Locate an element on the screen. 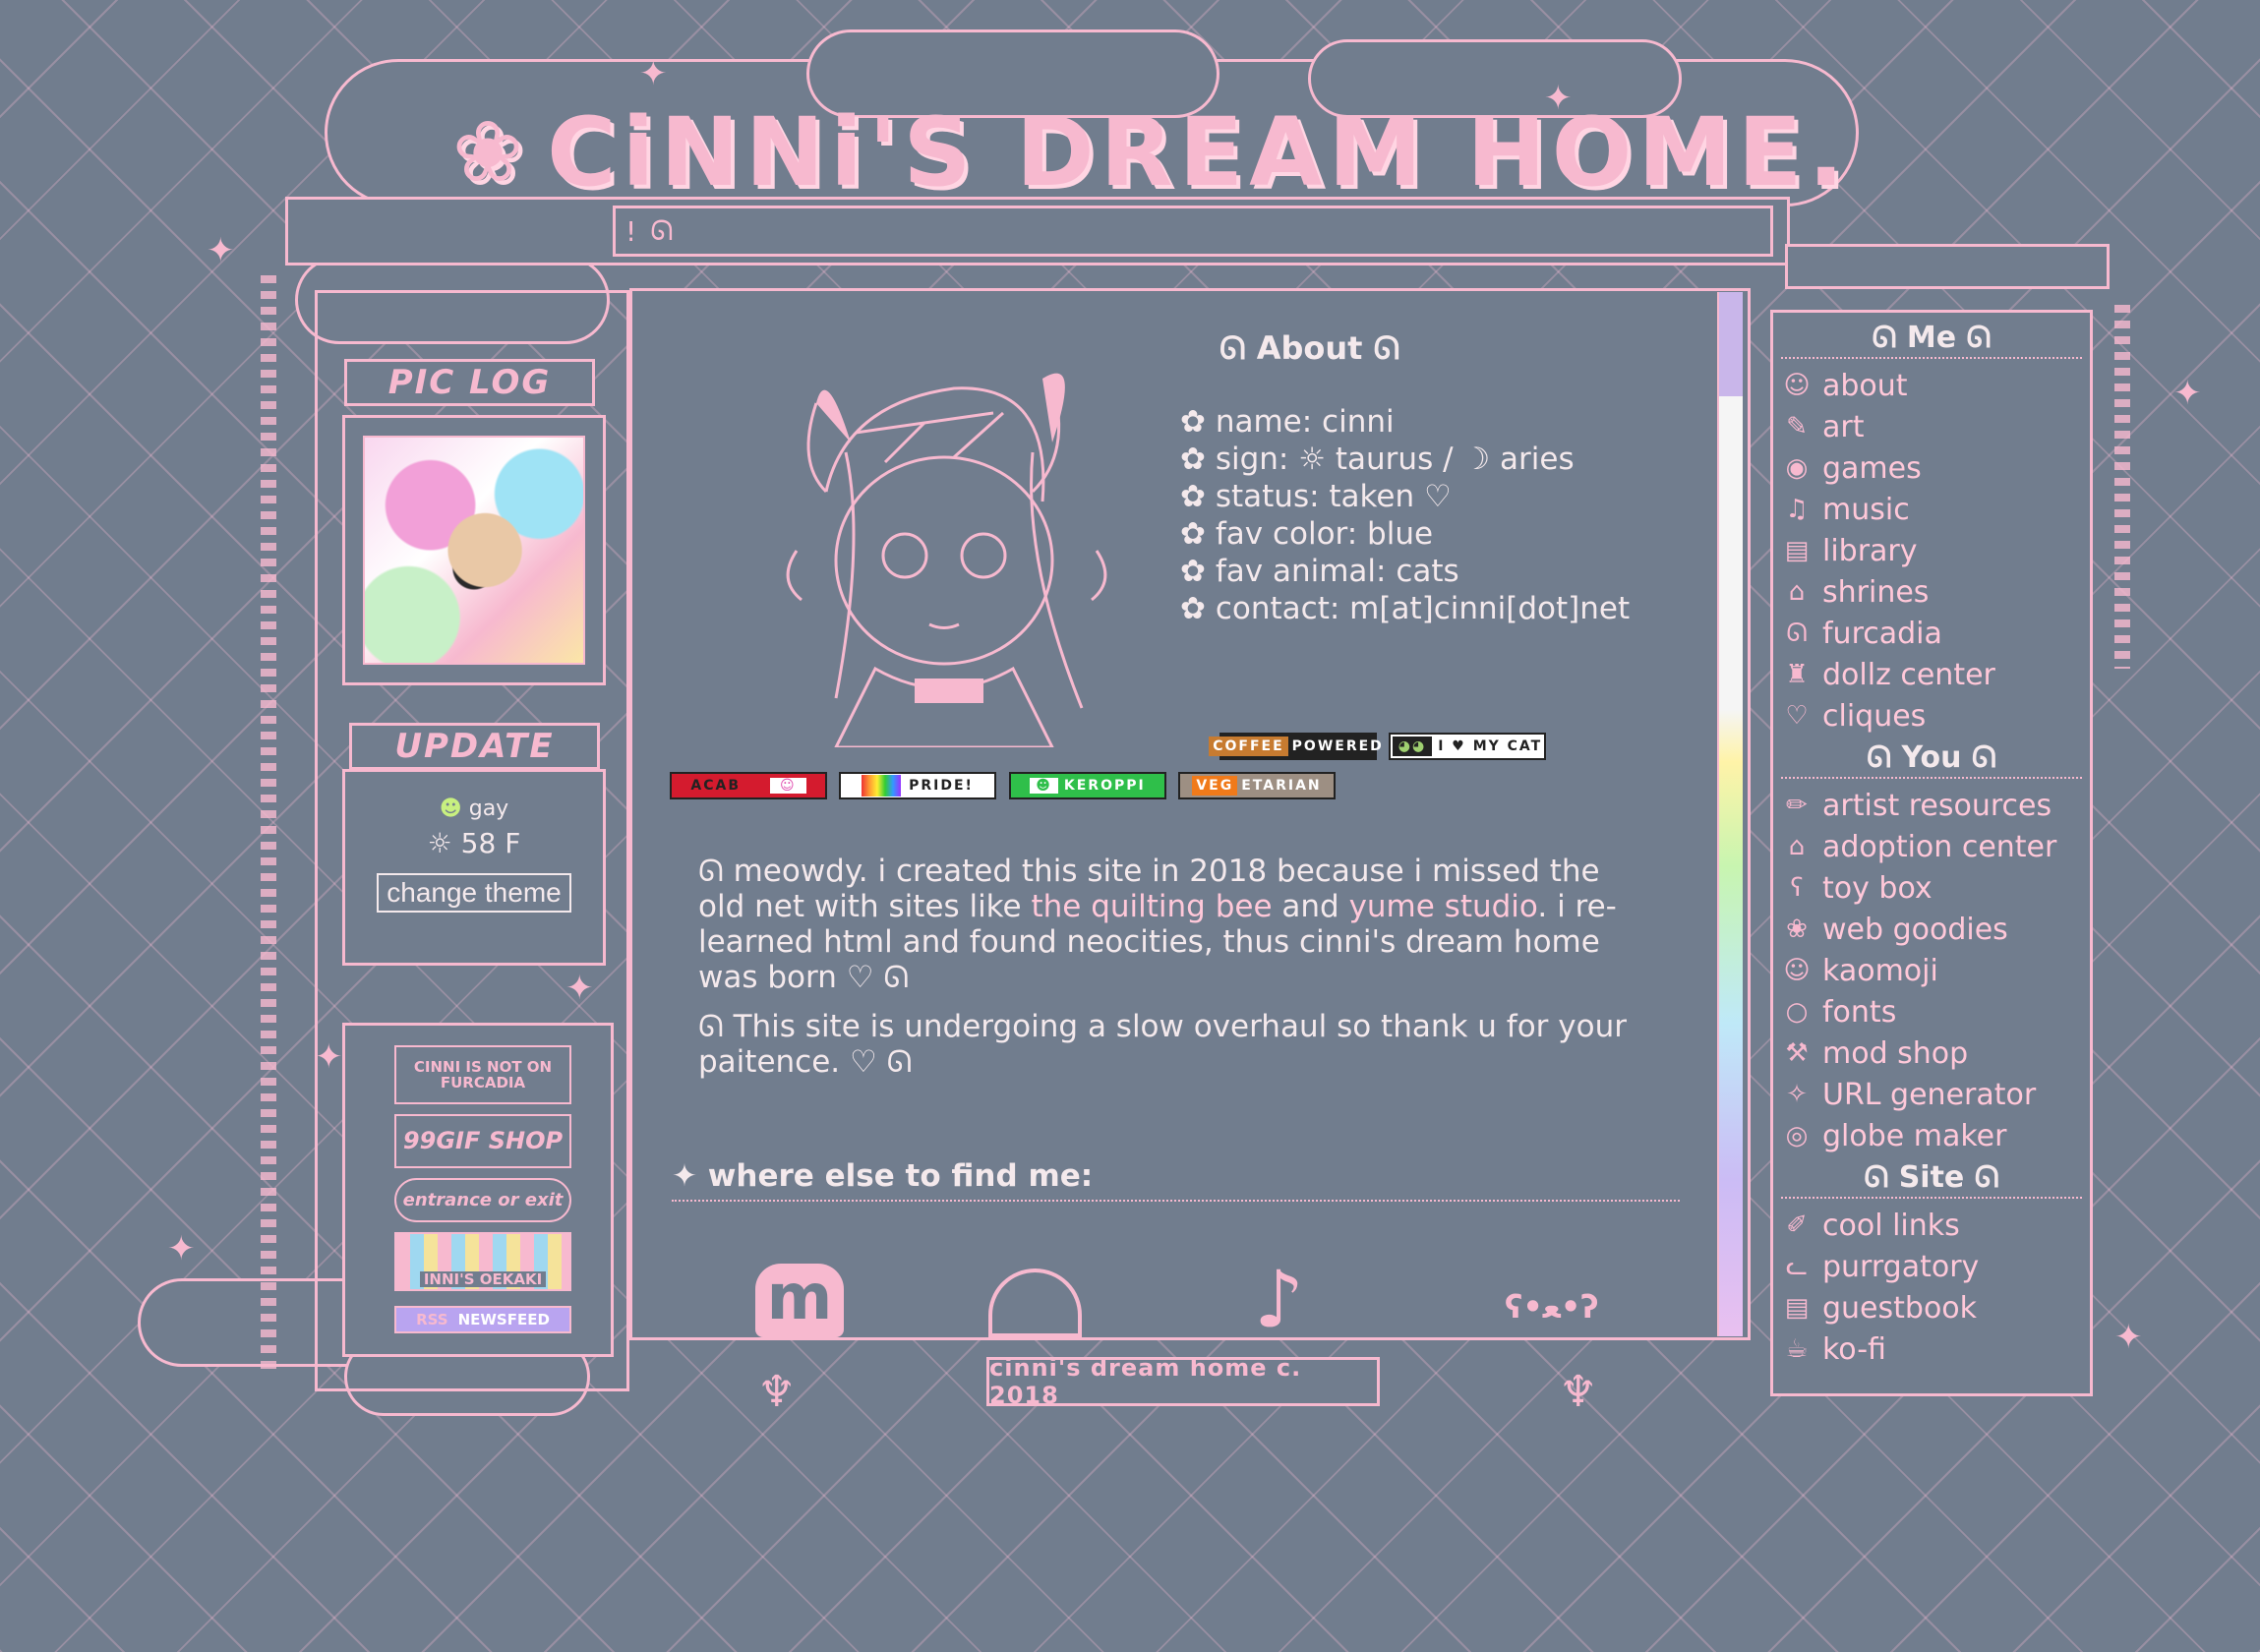  oekaki-badge-text: INNI'S OEKAKI is located at coordinates (483, 1278).